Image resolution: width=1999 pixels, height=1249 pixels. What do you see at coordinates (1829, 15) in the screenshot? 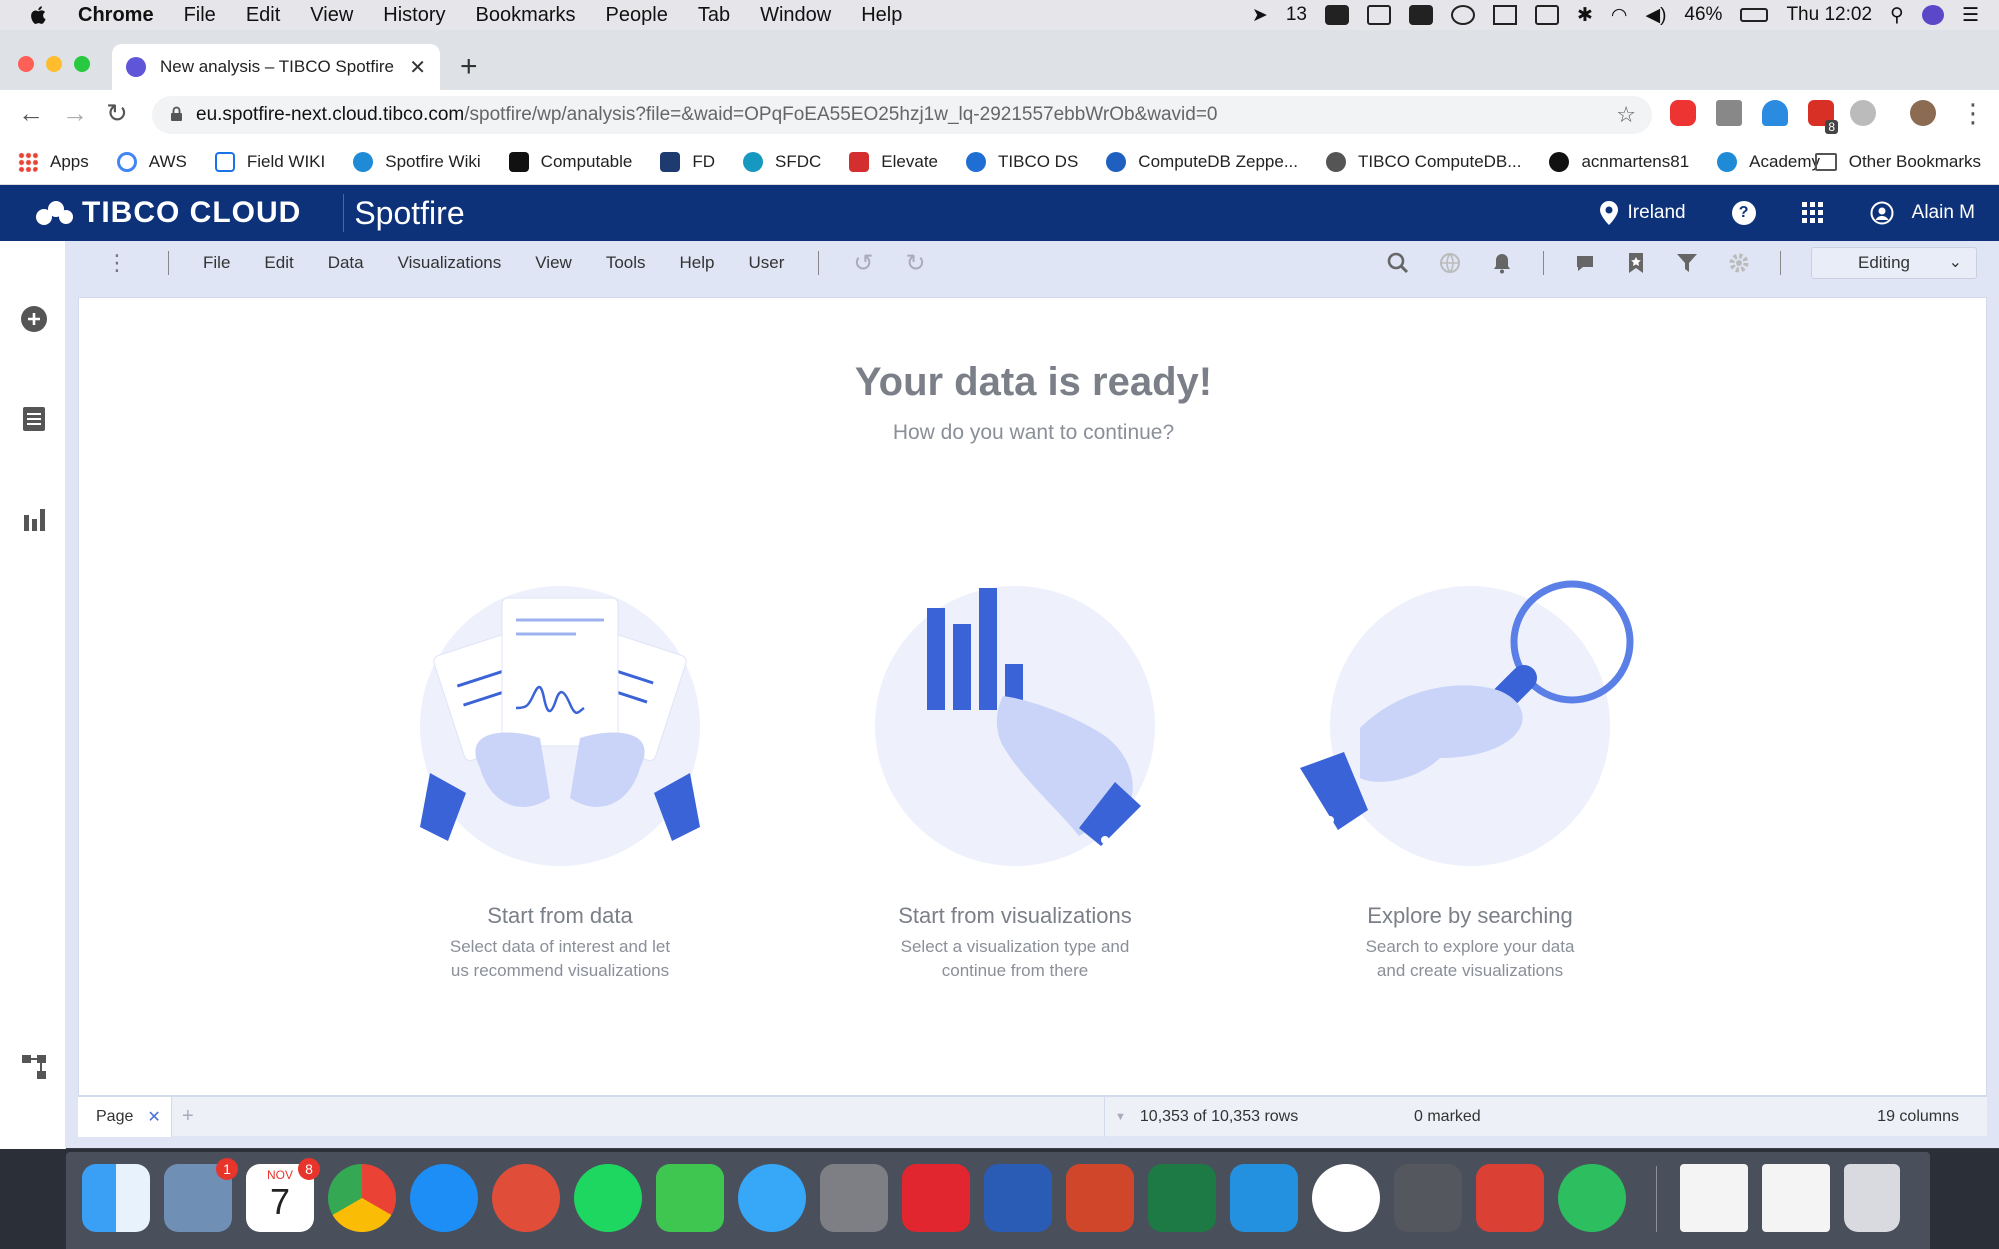
I see `clock: Thu 12:02` at bounding box center [1829, 15].